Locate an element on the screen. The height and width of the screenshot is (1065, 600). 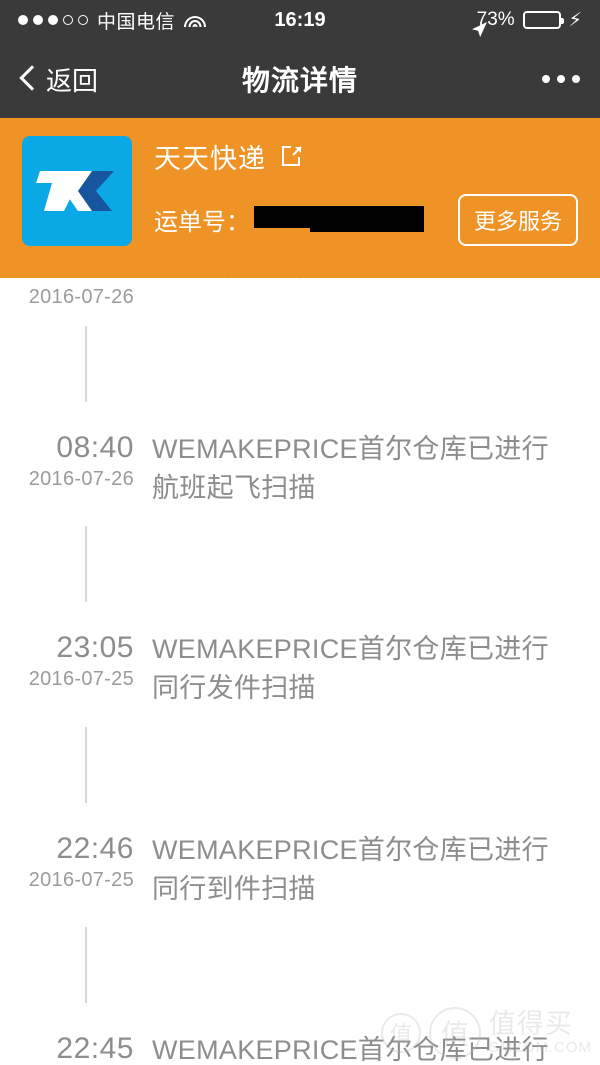
status-bar-right: 73% ⚡ is located at coordinates (525, 23).